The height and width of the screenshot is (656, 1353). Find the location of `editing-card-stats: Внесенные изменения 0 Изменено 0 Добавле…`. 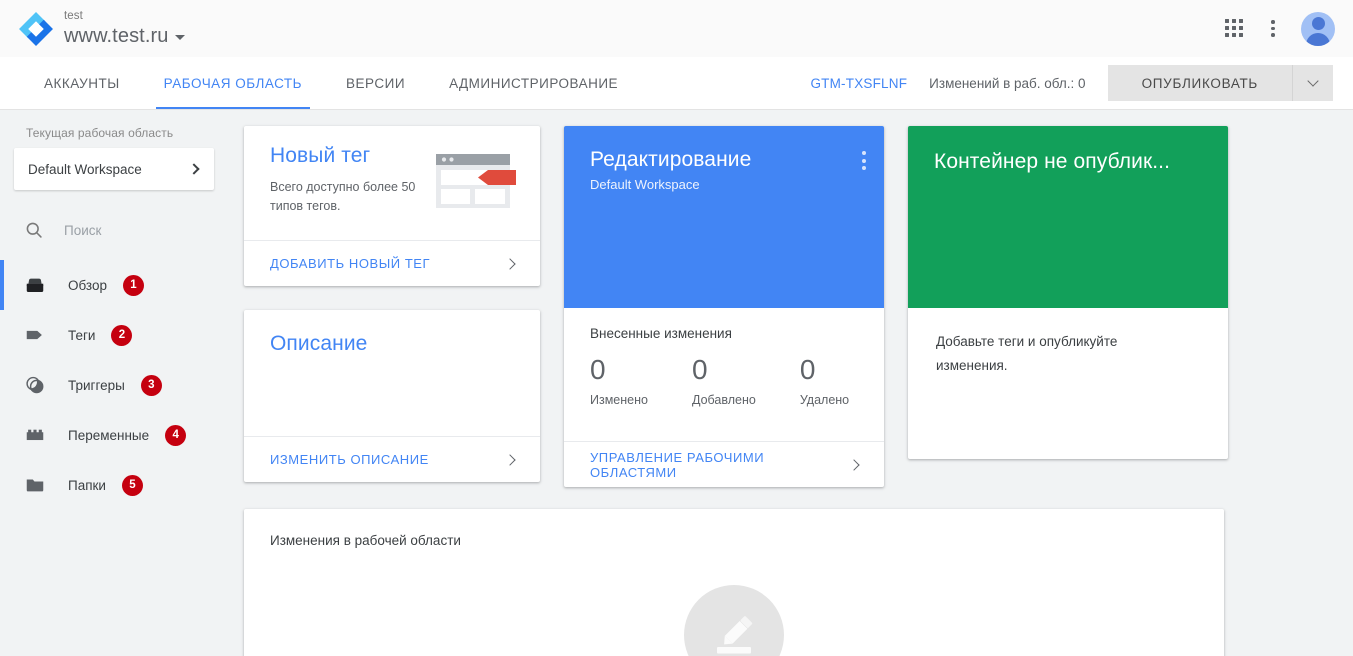

editing-card-stats: Внесенные изменения 0 Изменено 0 Добавле… is located at coordinates (724, 374).